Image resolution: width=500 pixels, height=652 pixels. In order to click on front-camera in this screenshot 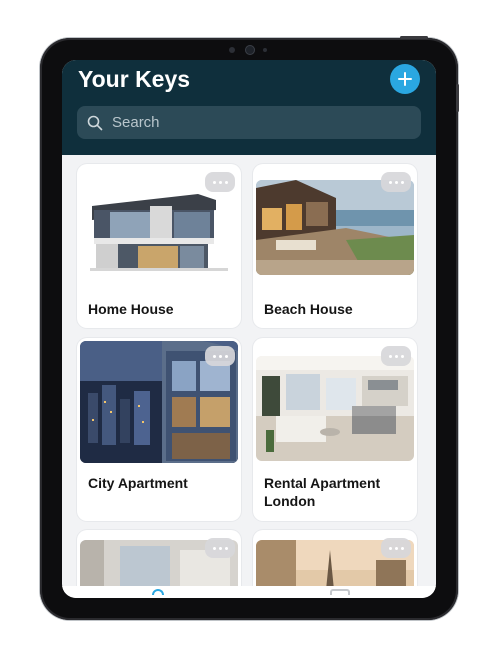, I will do `click(249, 50)`.